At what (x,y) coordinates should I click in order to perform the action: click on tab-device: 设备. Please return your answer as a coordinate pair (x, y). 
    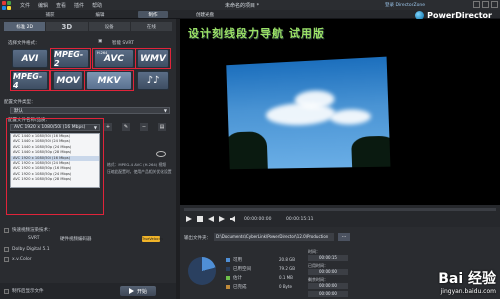
    Looking at the image, I should click on (109, 26).